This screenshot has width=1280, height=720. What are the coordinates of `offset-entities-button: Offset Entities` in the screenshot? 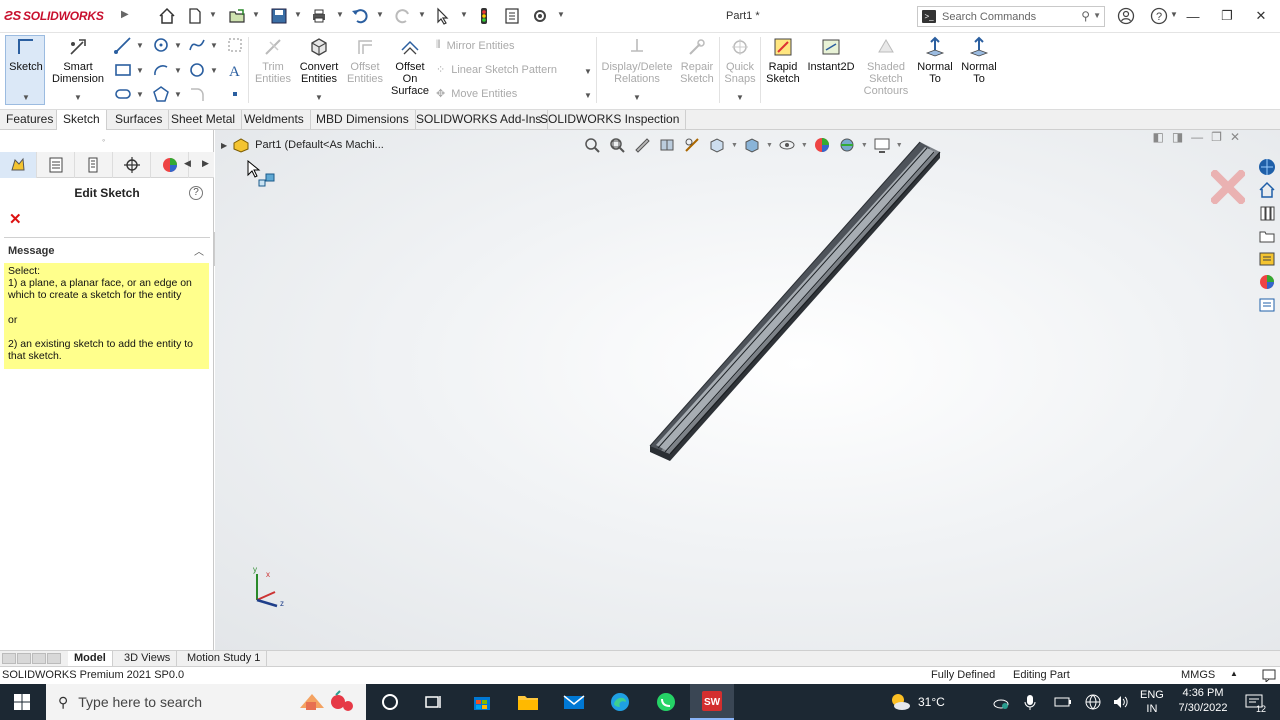 It's located at (365, 60).